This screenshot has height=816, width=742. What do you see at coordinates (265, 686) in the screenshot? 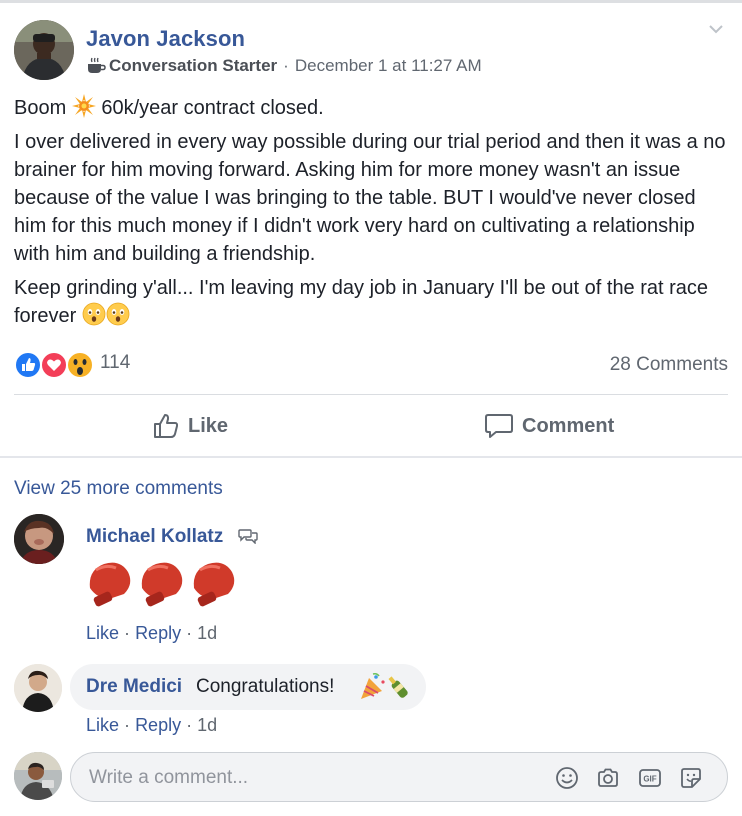
I see `comment-text: Congratulations!` at bounding box center [265, 686].